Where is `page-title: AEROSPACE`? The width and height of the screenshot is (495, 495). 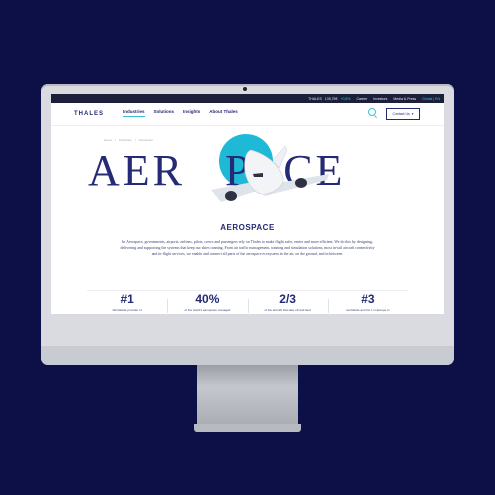 page-title: AEROSPACE is located at coordinates (247, 227).